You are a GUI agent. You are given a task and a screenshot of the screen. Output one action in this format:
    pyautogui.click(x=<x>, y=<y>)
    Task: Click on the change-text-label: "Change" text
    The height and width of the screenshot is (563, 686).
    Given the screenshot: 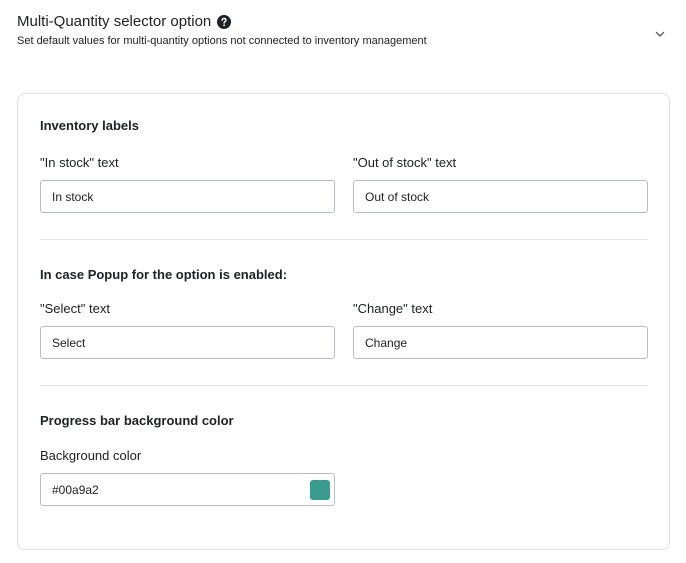 What is the action you would take?
    pyautogui.click(x=393, y=308)
    